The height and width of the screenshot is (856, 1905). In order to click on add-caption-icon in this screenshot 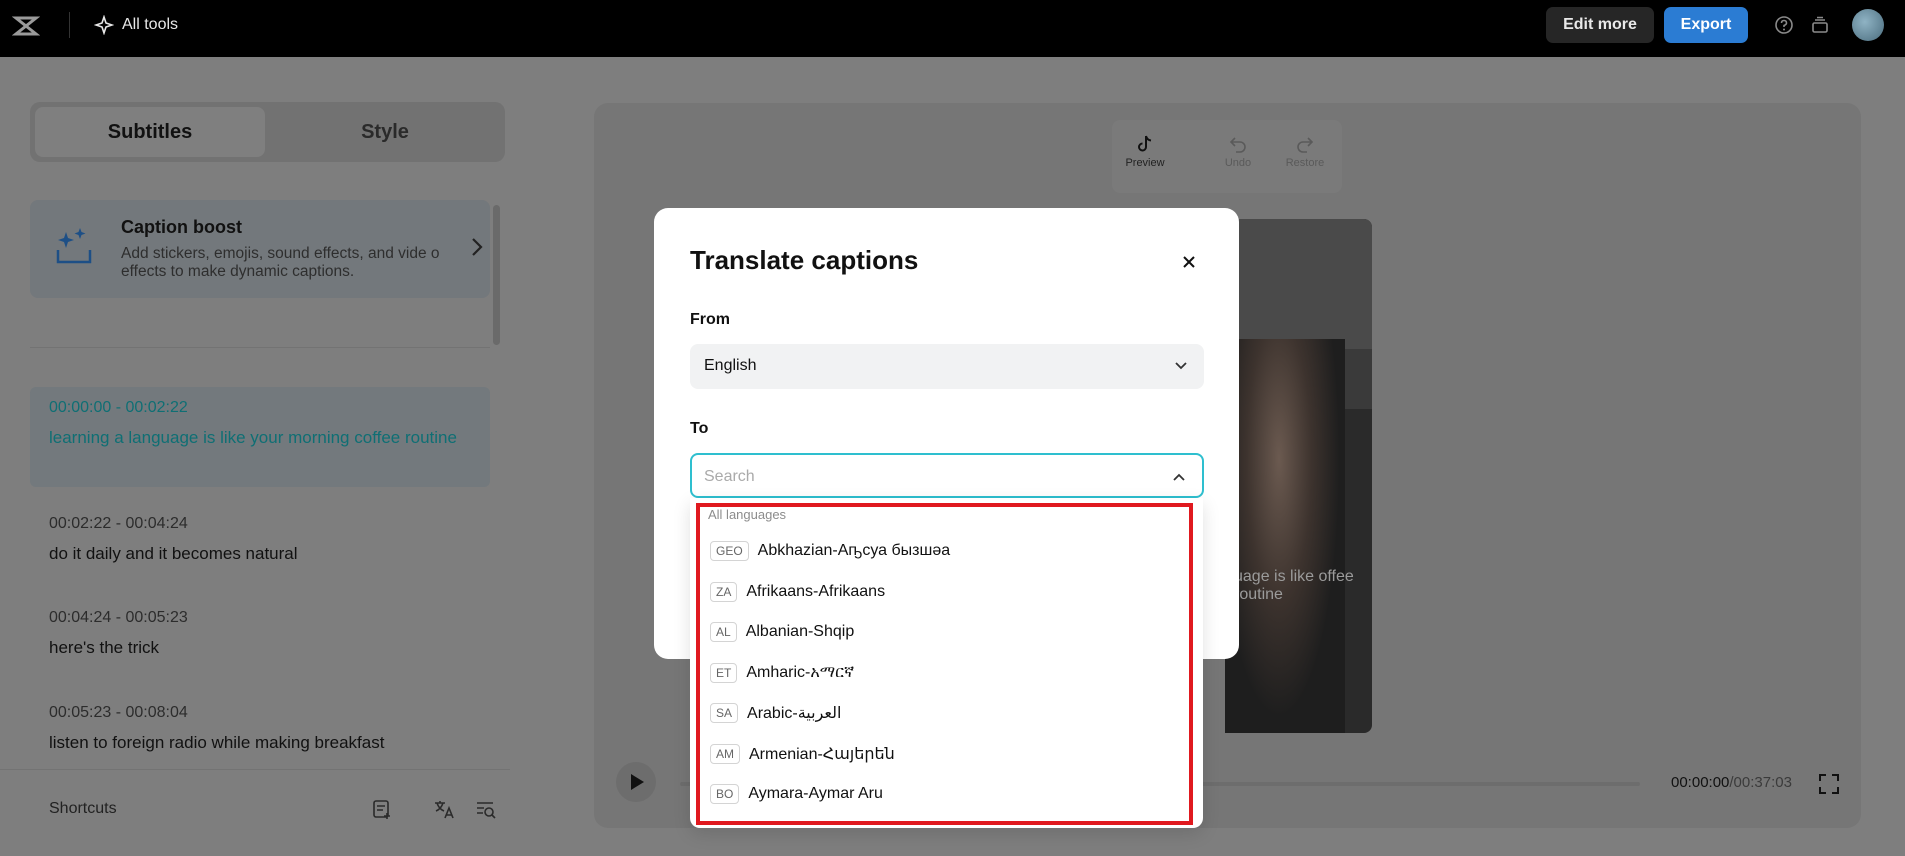, I will do `click(382, 809)`.